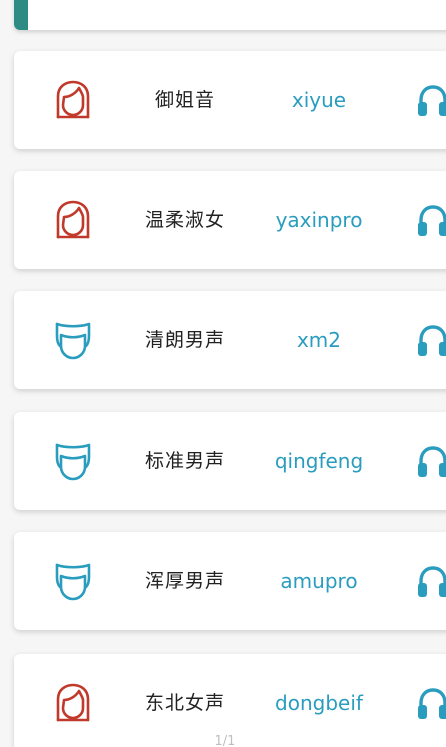 The image size is (446, 747). What do you see at coordinates (225, 740) in the screenshot?
I see `page-indicator: 1/1` at bounding box center [225, 740].